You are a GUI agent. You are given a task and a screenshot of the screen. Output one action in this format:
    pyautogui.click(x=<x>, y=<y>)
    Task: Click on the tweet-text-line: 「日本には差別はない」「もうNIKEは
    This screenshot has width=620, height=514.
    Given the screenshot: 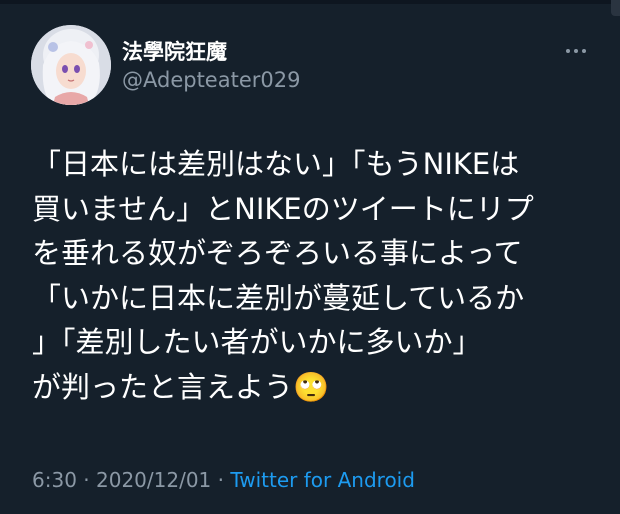 What is the action you would take?
    pyautogui.click(x=276, y=164)
    